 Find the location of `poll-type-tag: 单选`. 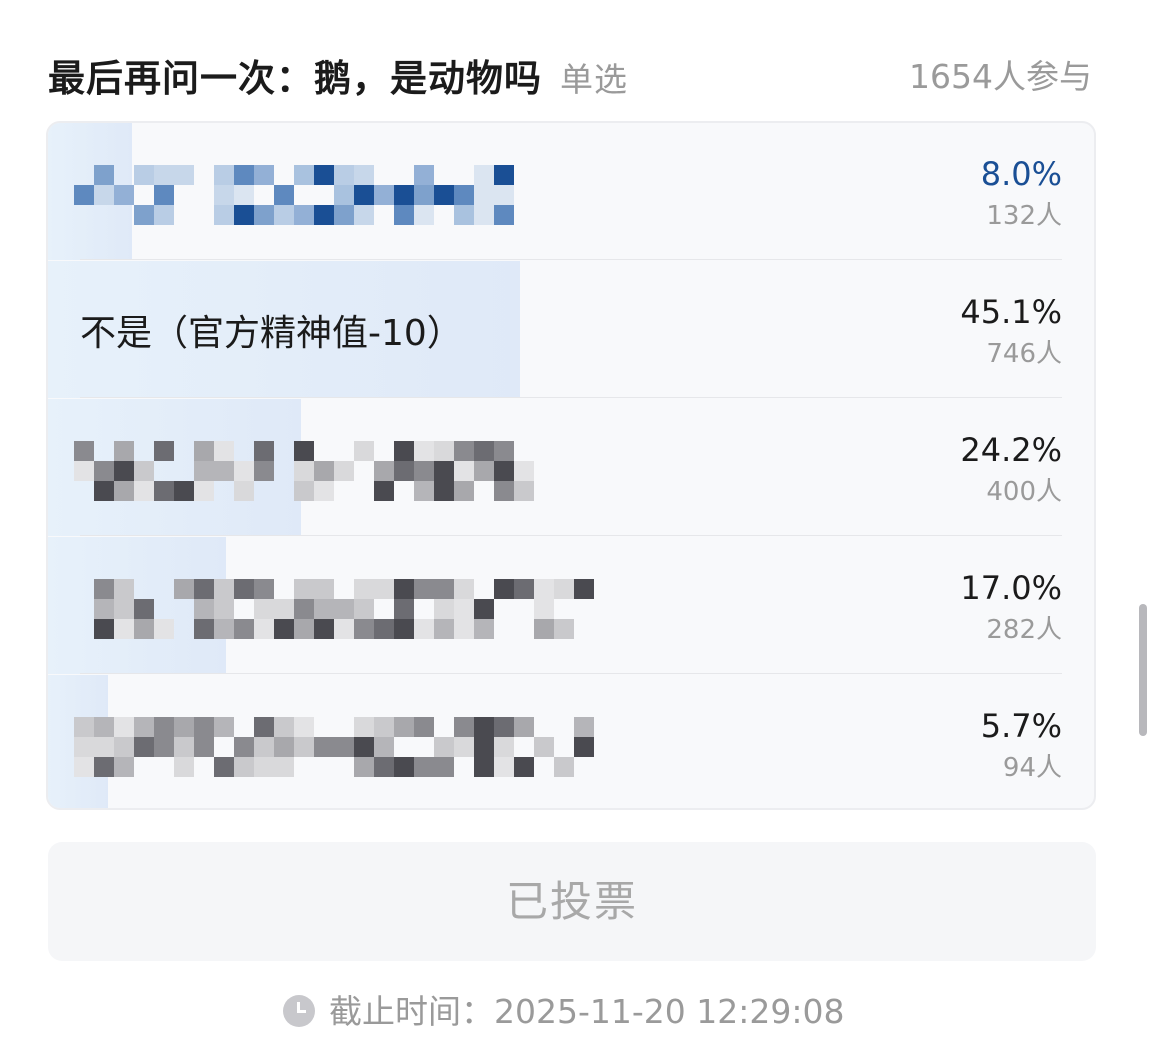

poll-type-tag: 单选 is located at coordinates (594, 79).